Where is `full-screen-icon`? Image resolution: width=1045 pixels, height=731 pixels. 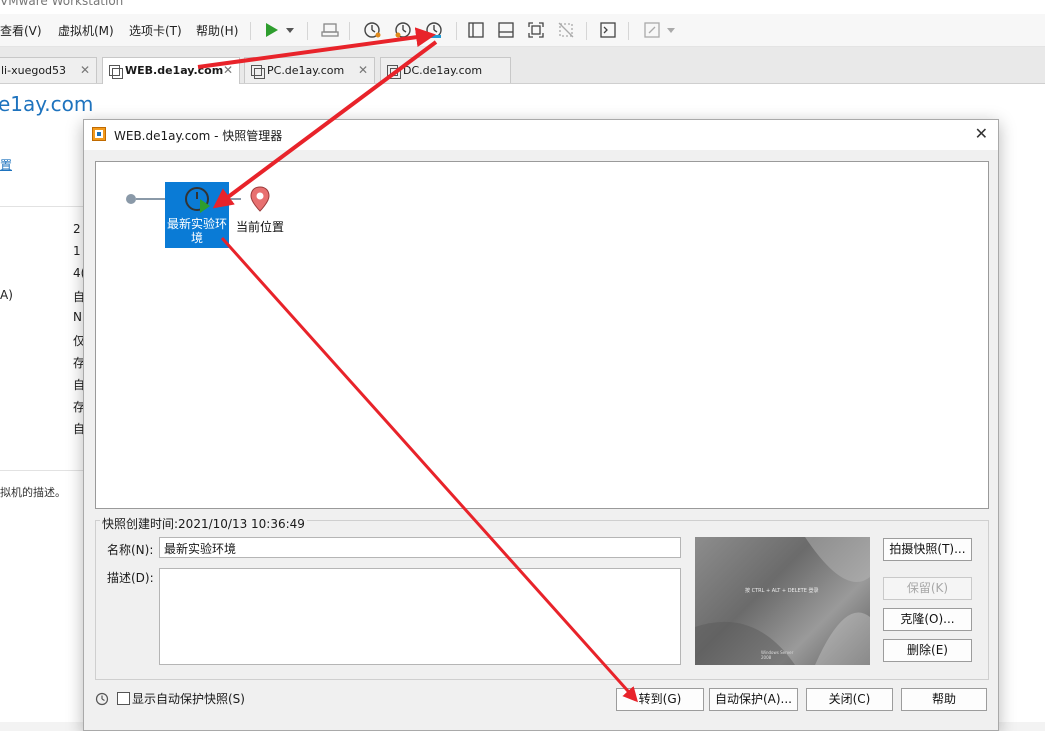 full-screen-icon is located at coordinates (536, 30).